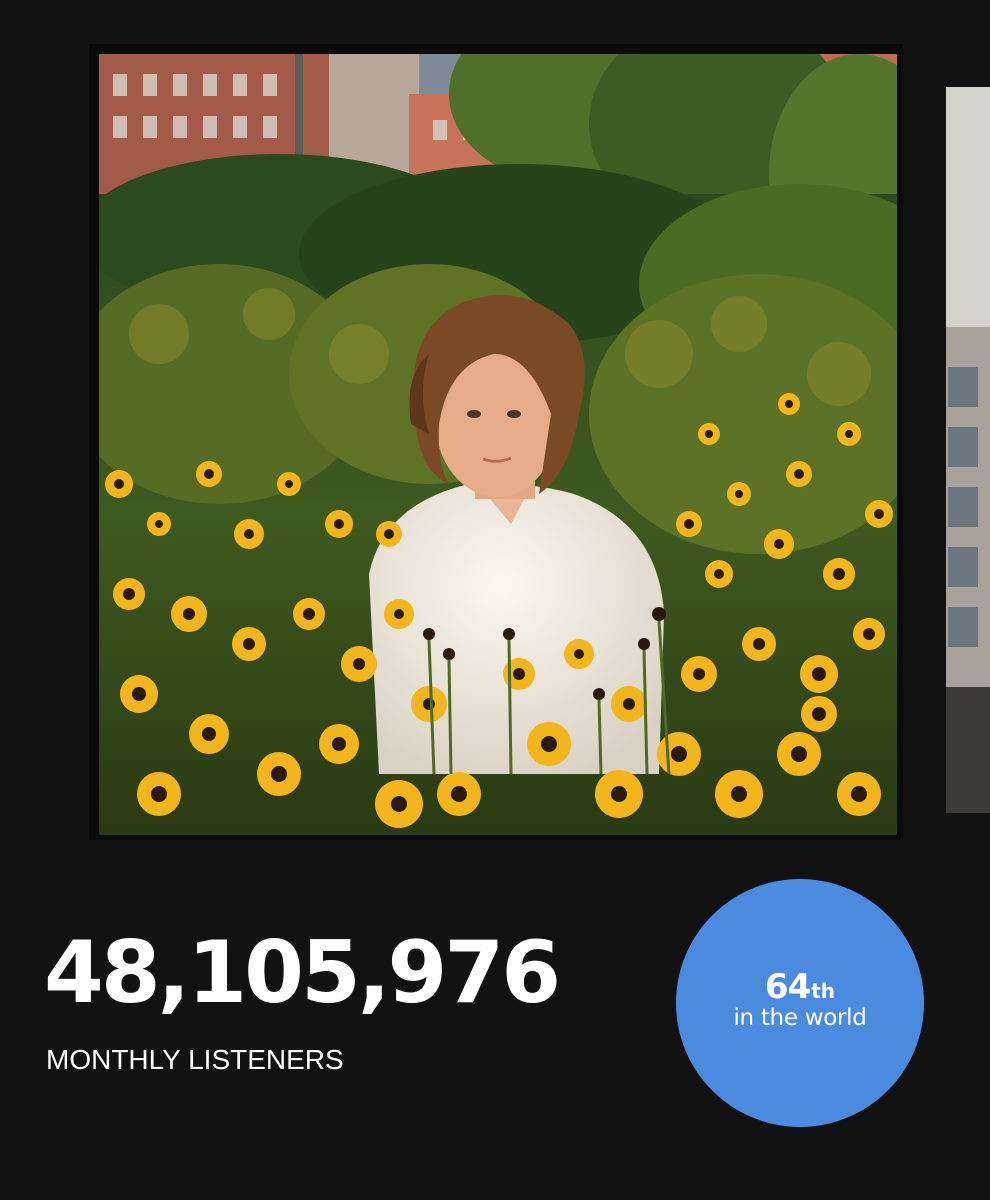  Describe the element at coordinates (800, 1017) in the screenshot. I see `world-rank-caption: in the world` at that location.